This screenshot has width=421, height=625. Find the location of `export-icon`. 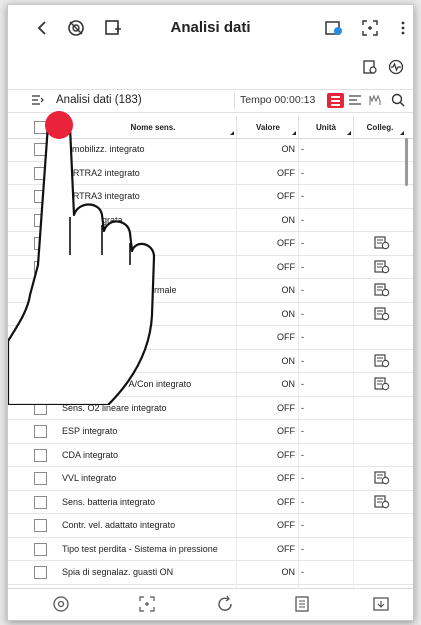

export-icon is located at coordinates (382, 605).